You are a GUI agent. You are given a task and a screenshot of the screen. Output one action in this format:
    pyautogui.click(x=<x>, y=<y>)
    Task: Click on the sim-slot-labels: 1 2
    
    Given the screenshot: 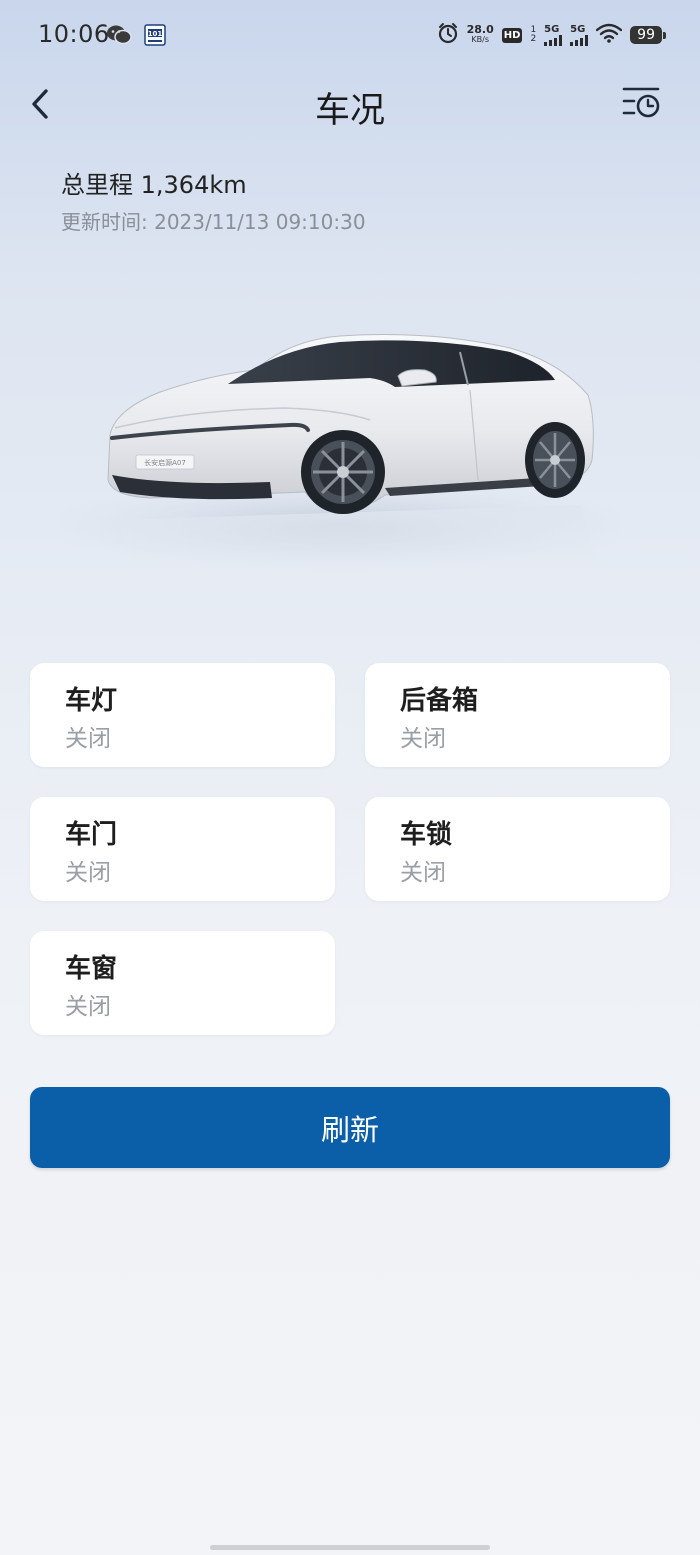 What is the action you would take?
    pyautogui.click(x=533, y=35)
    